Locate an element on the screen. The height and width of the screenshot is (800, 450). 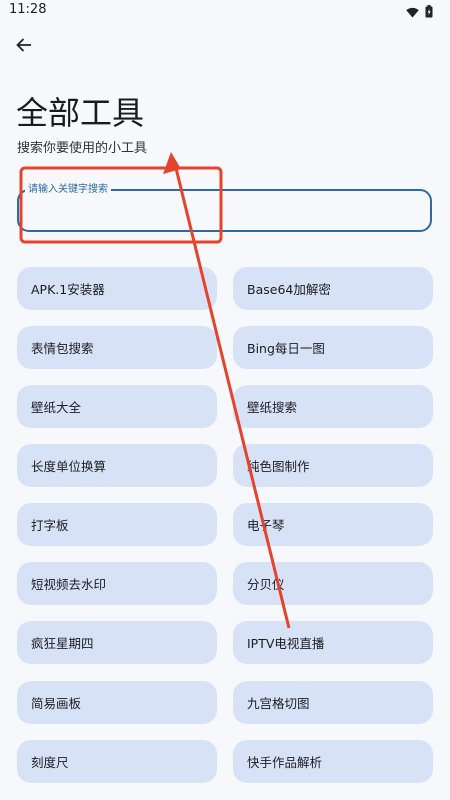
tool-button-base64: Base64加解密 is located at coordinates (333, 288).